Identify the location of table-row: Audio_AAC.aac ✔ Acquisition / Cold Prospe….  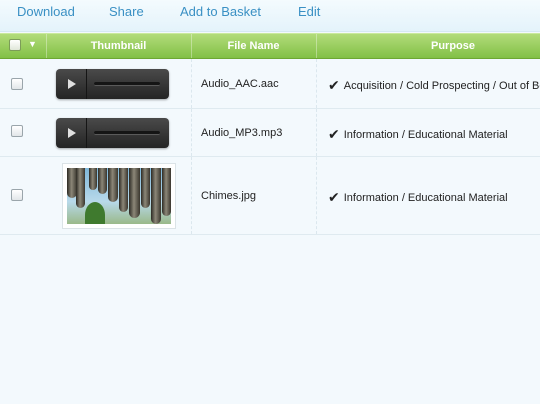
(270, 84).